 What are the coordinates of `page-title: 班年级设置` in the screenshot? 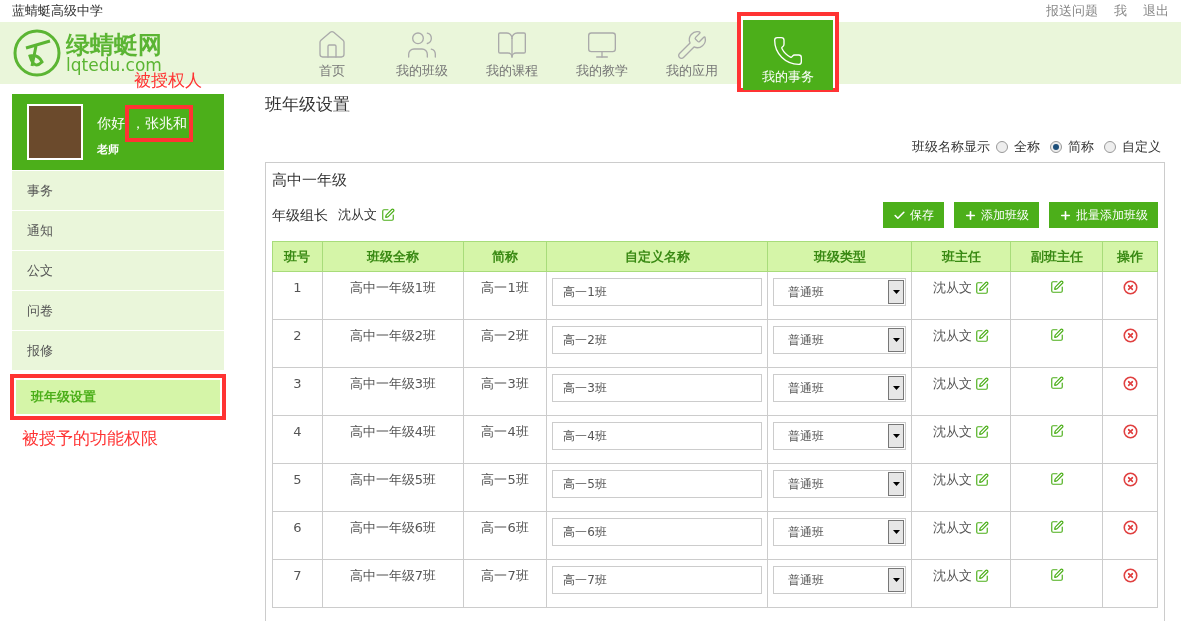 It's located at (308, 104).